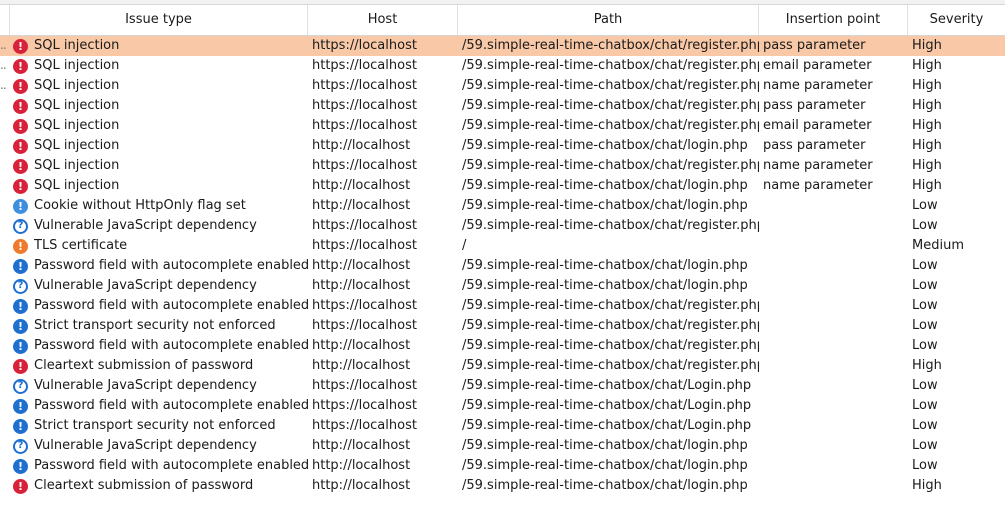  I want to click on column-header-issue-type: Issue type, so click(159, 20).